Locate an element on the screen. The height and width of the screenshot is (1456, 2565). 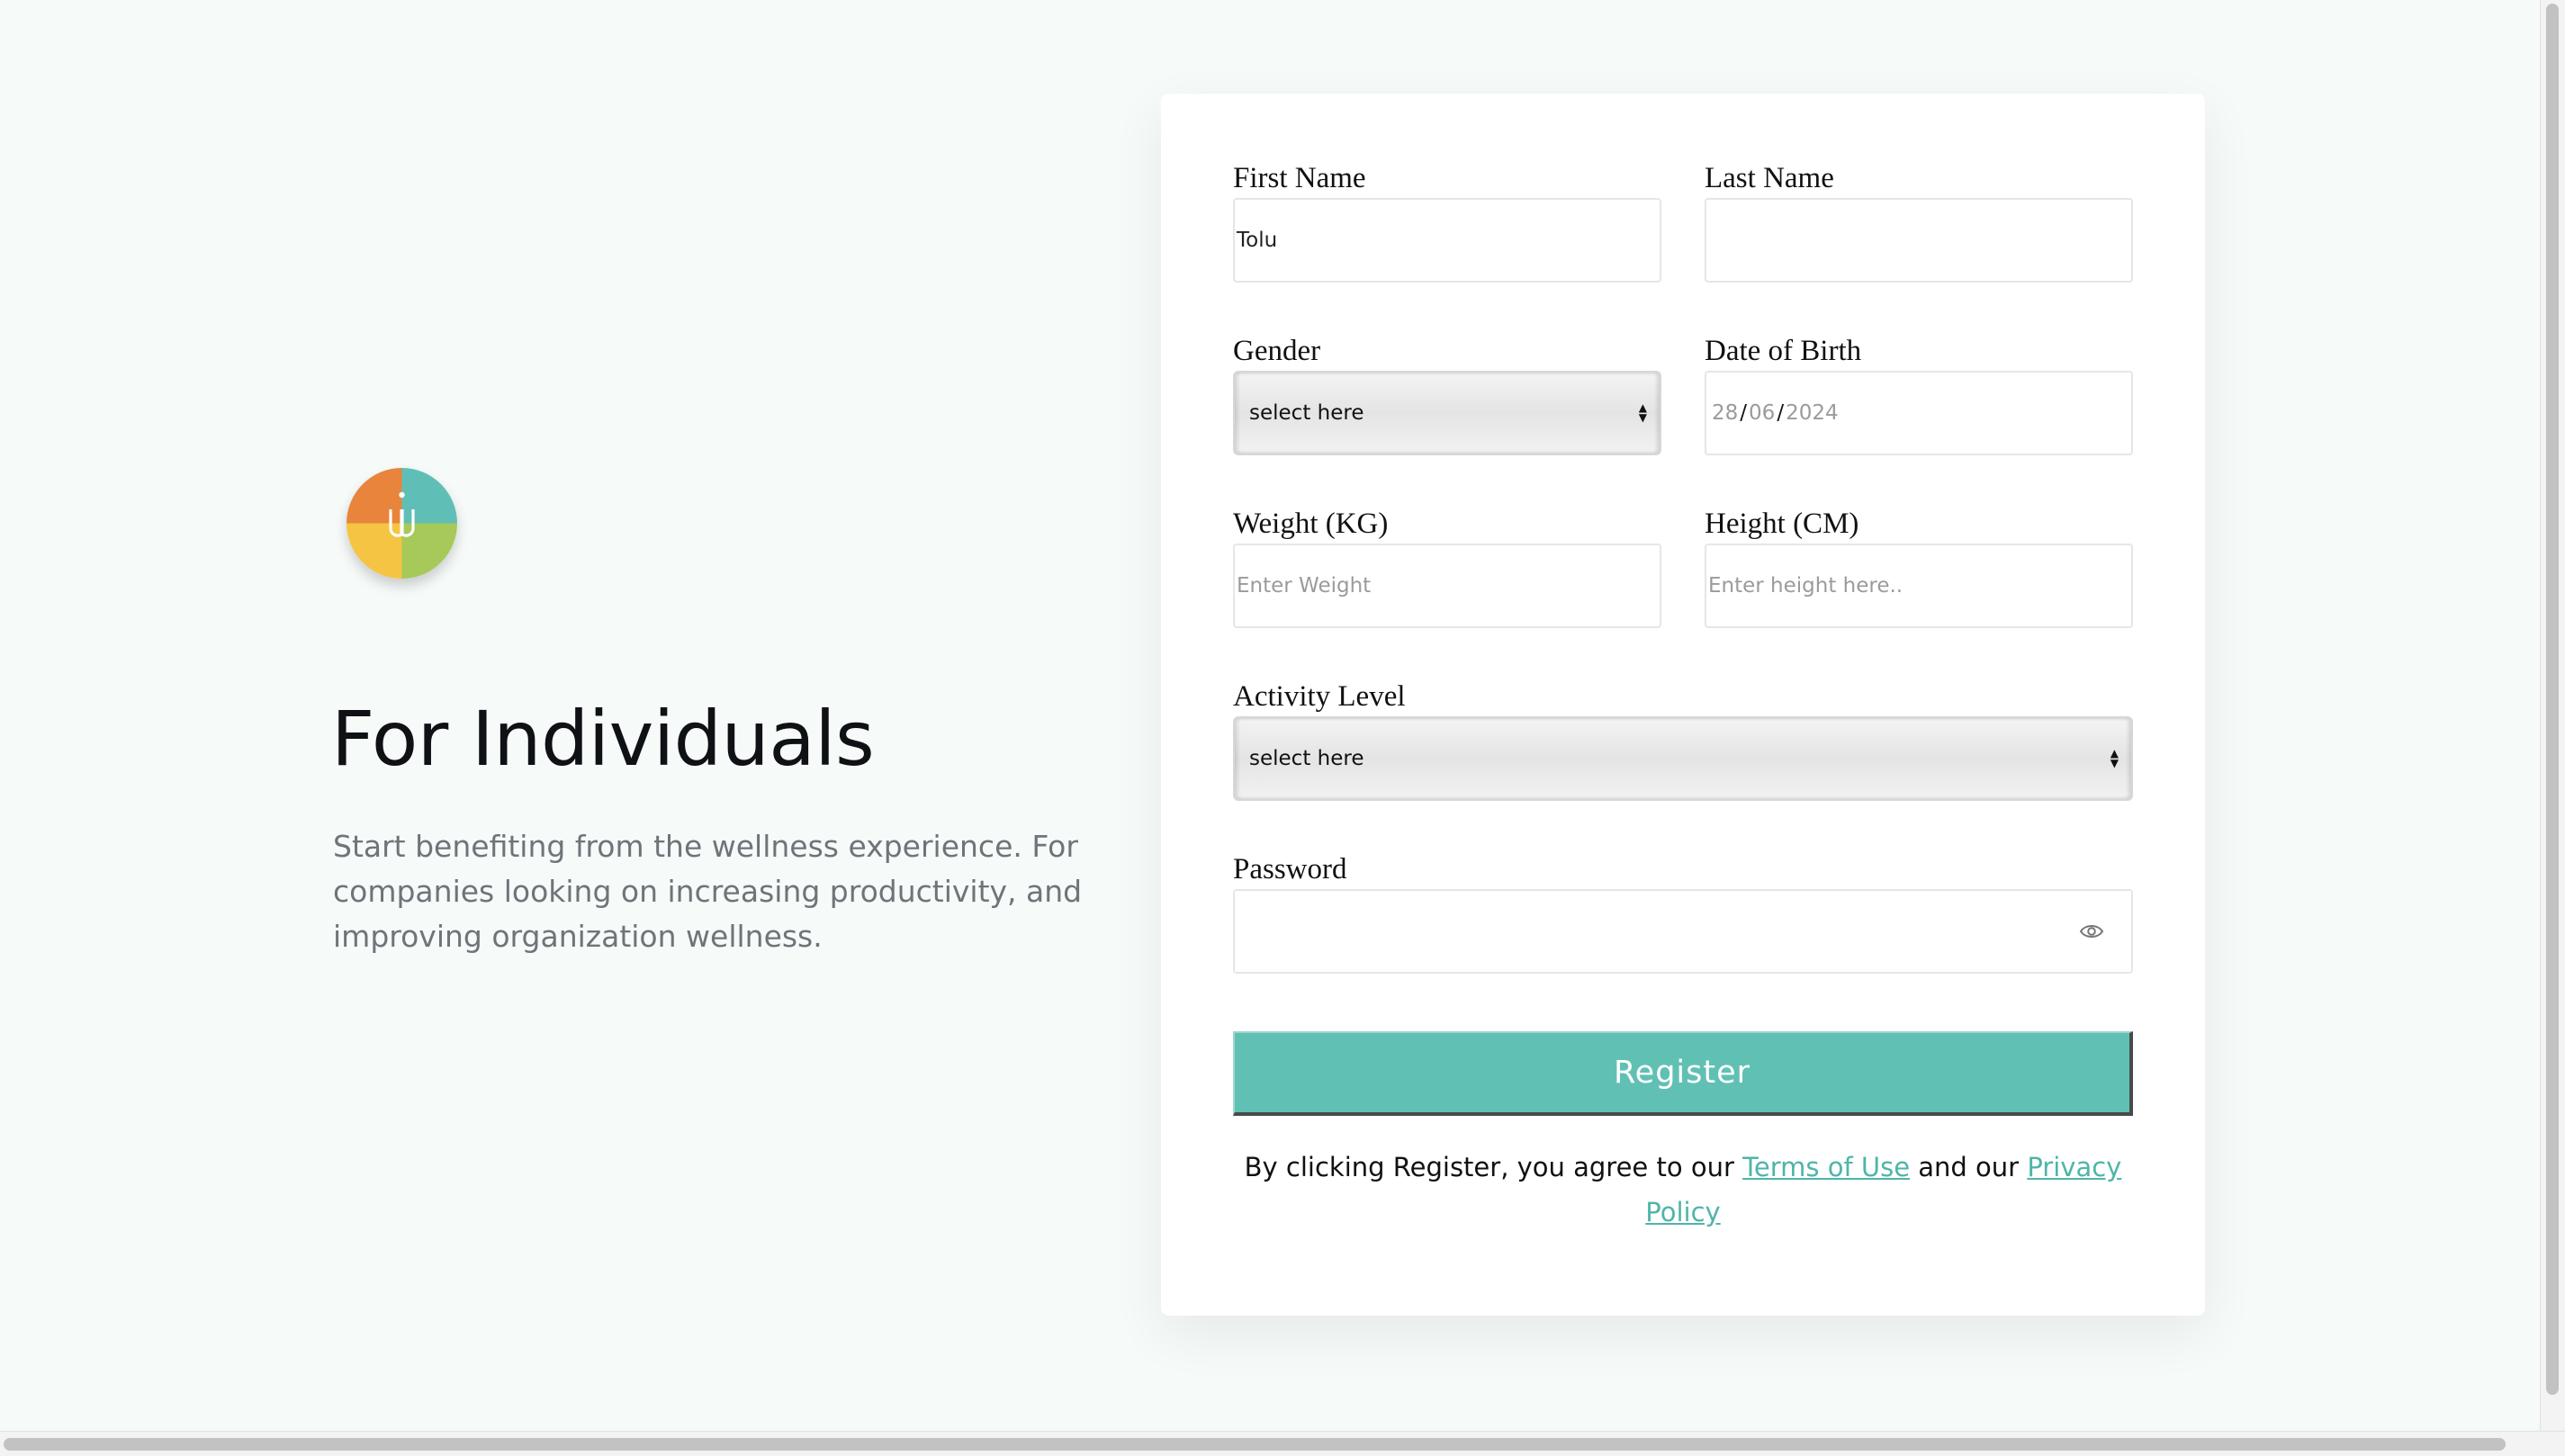
password-label: Password is located at coordinates (1290, 869).